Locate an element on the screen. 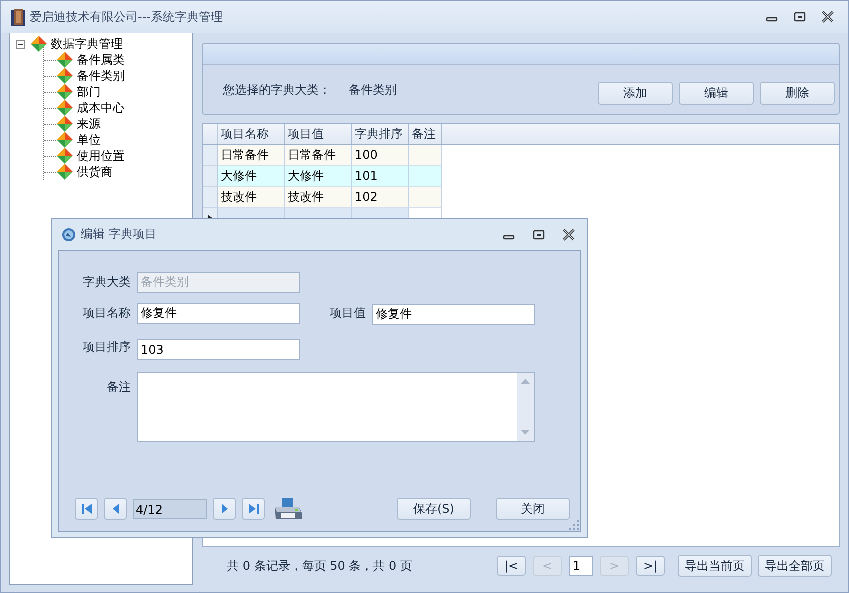  export-button: 导出全部页 is located at coordinates (795, 566).